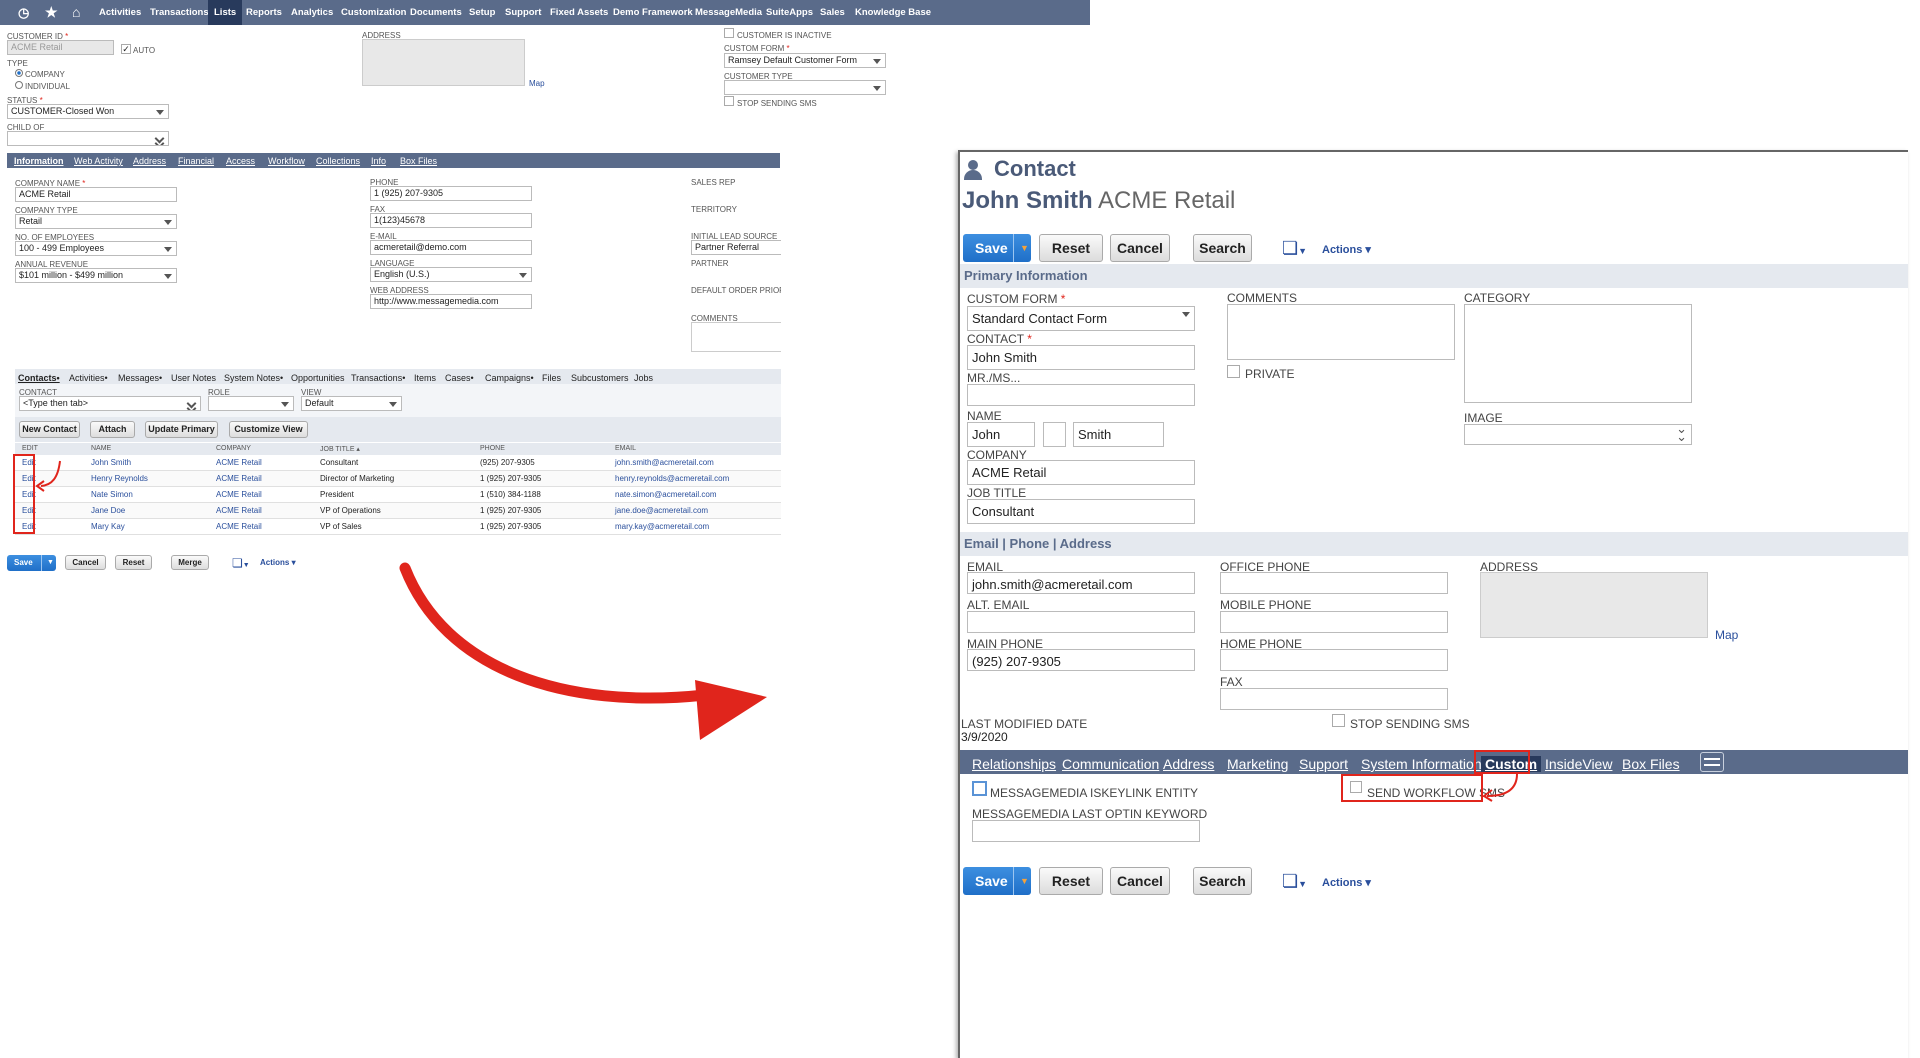 The width and height of the screenshot is (1920, 1058). What do you see at coordinates (312, 12) in the screenshot?
I see `nav-analytics: Analytics` at bounding box center [312, 12].